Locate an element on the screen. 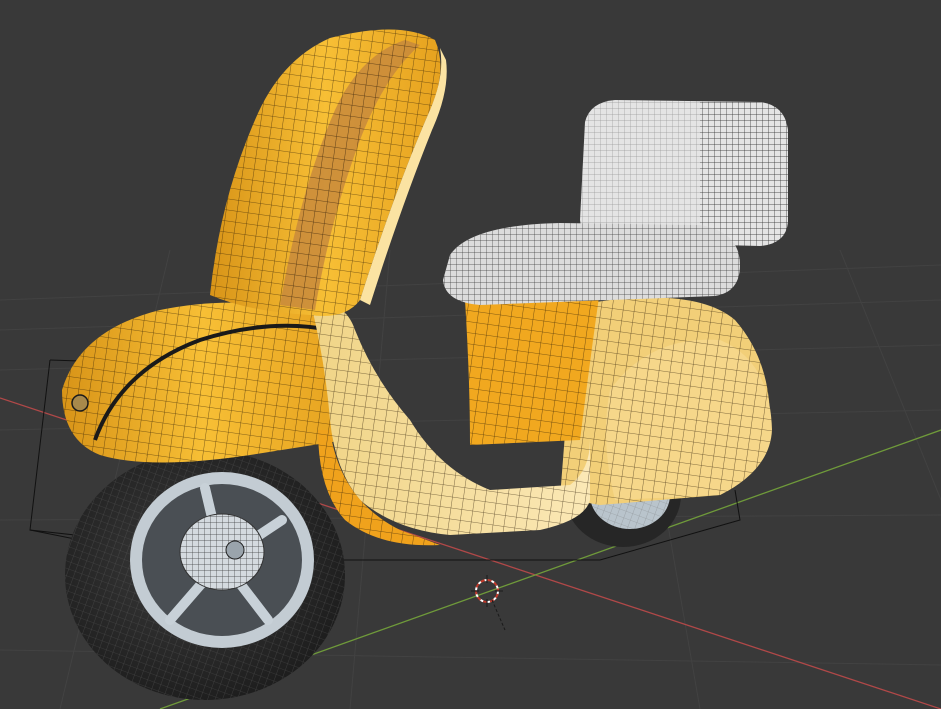  front-wheel is located at coordinates (205, 575).